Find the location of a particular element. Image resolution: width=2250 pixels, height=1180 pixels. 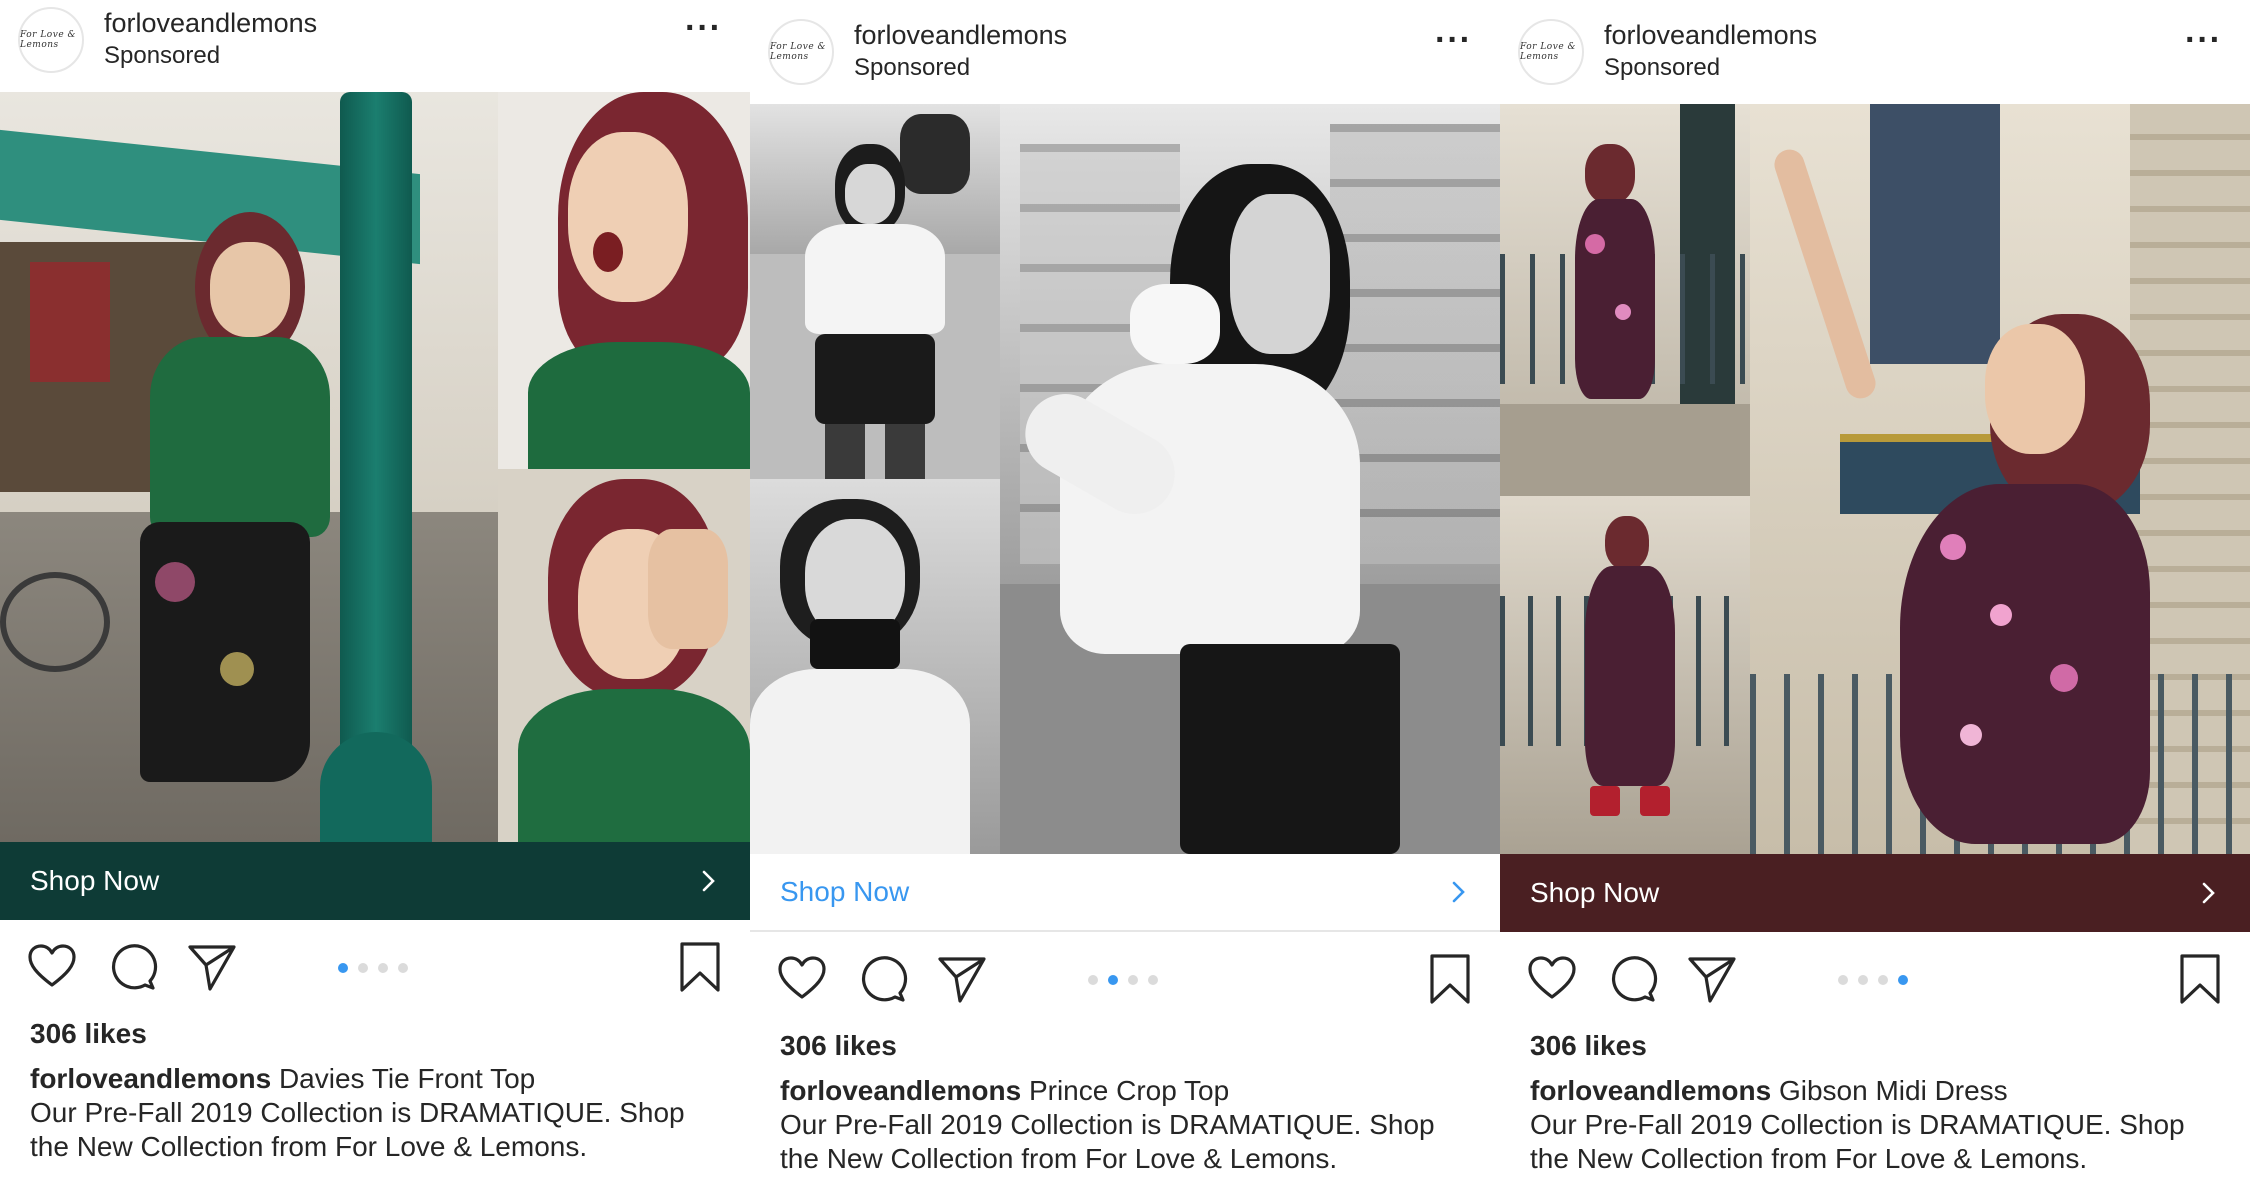

photo-portrait-yawn is located at coordinates (624, 280).